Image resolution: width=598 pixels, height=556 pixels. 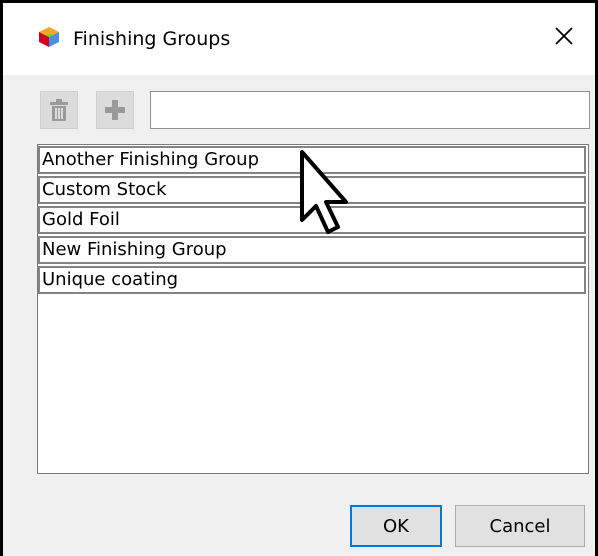 What do you see at coordinates (312, 190) in the screenshot?
I see `list-item: Custom Stock` at bounding box center [312, 190].